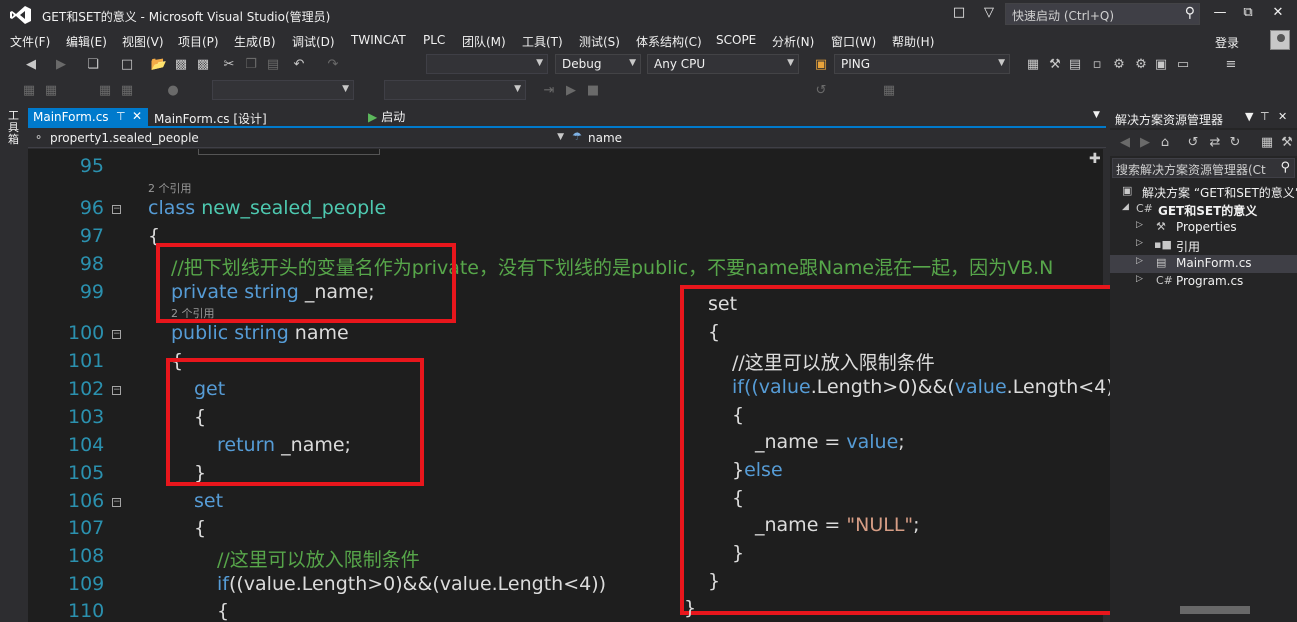 The height and width of the screenshot is (622, 1297). I want to click on menu-edit: 编辑(E), so click(86, 41).